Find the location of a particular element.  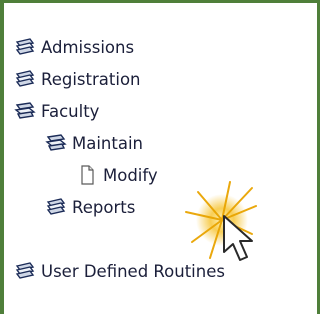

tree-item-label: Modify is located at coordinates (130, 175).